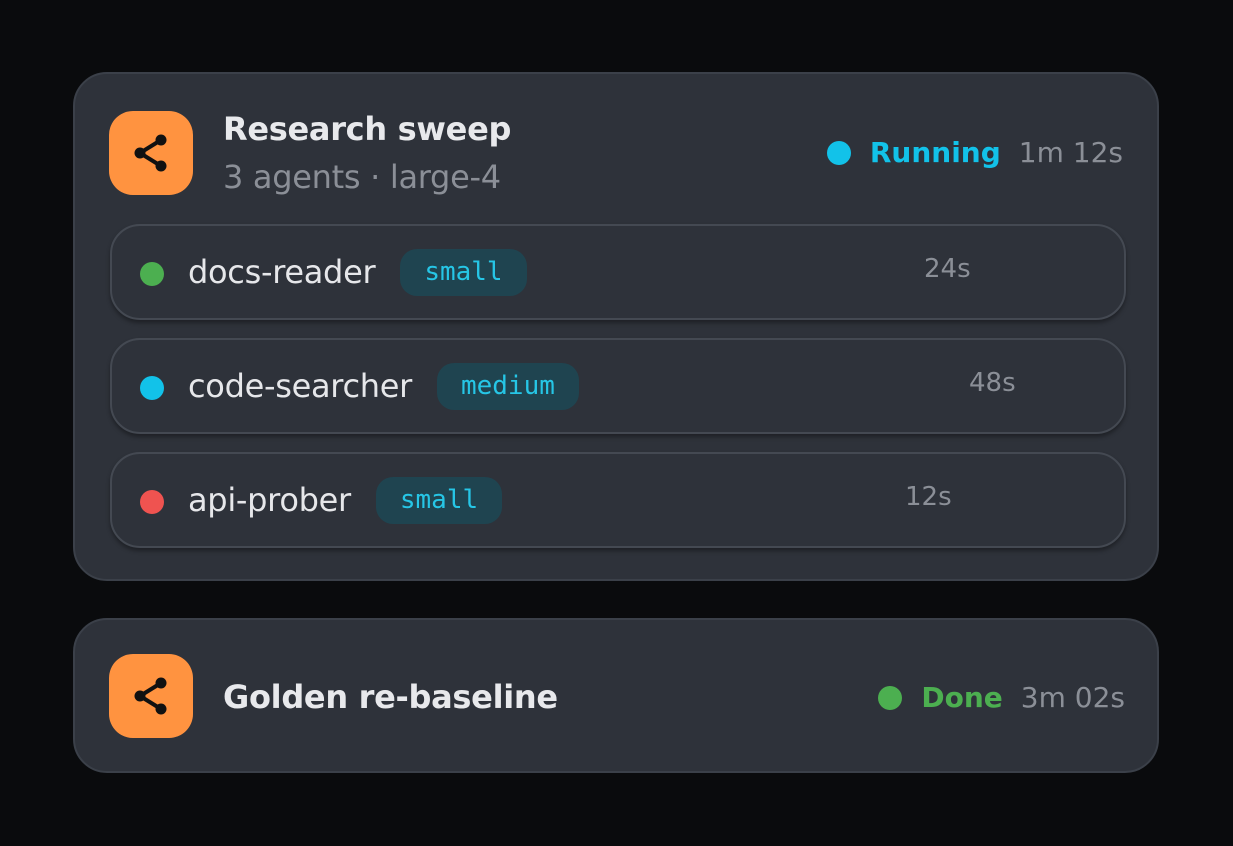 Image resolution: width=1233 pixels, height=846 pixels. I want to click on agent-row-api-prober: api-prober small 12s, so click(618, 500).